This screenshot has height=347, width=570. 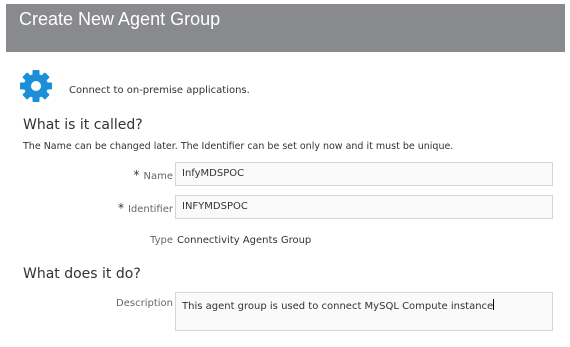 I want to click on type-value: Connectivity Agents Group, so click(x=244, y=240).